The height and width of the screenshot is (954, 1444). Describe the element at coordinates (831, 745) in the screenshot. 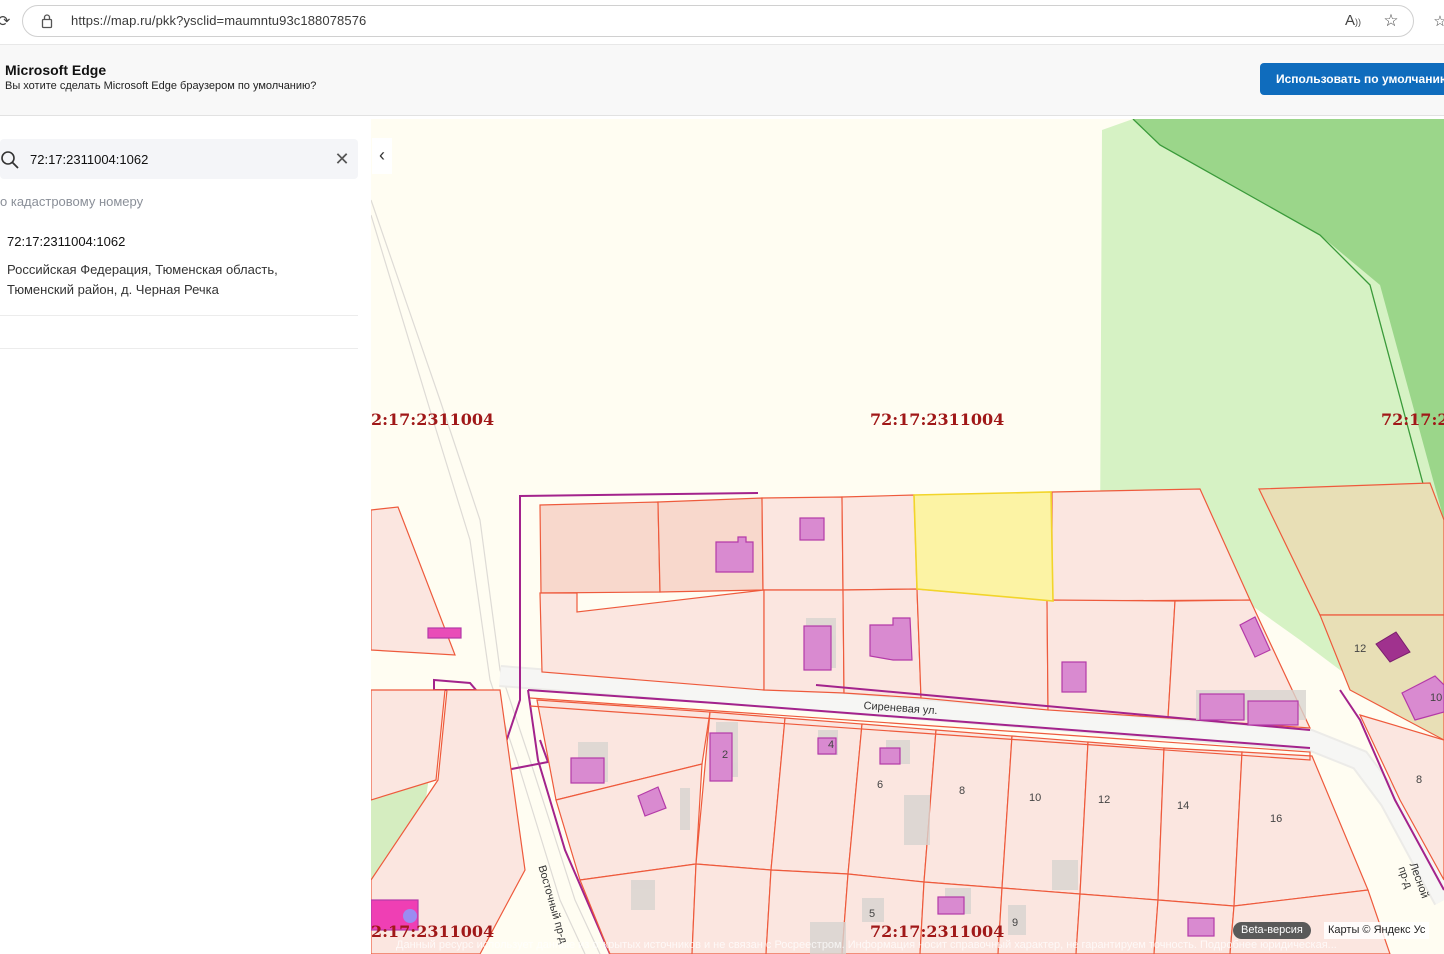

I see `house-number: 4` at that location.